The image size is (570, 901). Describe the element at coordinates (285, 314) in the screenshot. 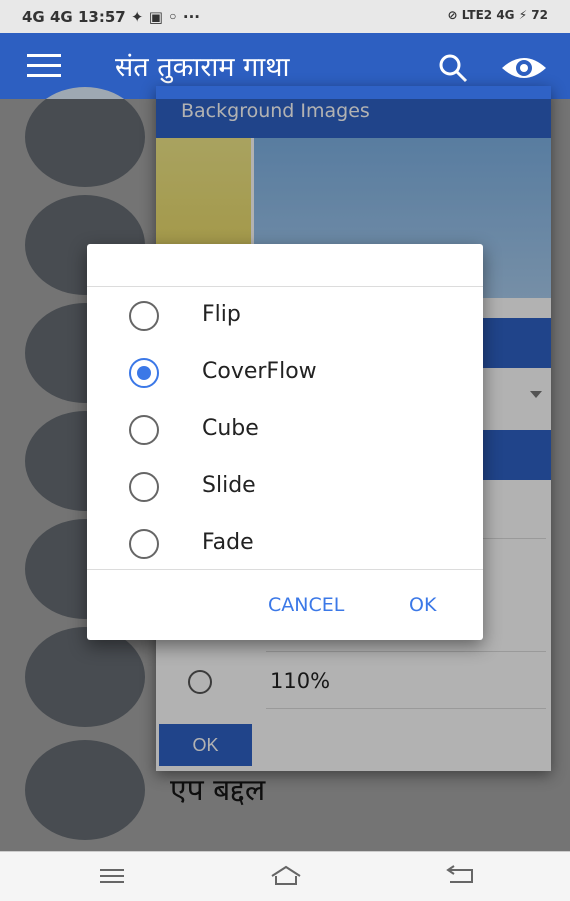

I see `option-flip: Flip` at that location.